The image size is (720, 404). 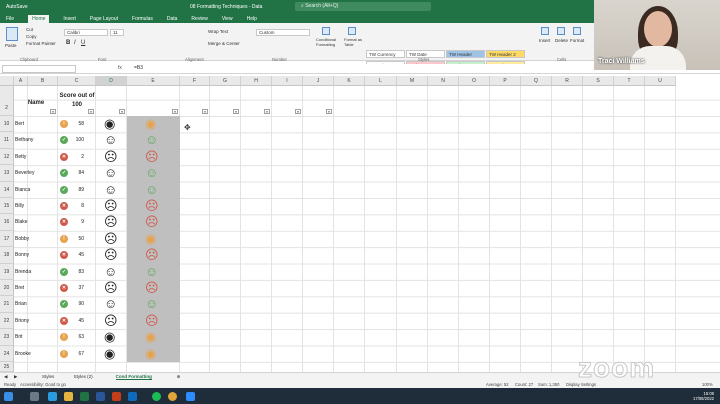 What do you see at coordinates (35, 222) in the screenshot?
I see `name-cell: Blake` at bounding box center [35, 222].